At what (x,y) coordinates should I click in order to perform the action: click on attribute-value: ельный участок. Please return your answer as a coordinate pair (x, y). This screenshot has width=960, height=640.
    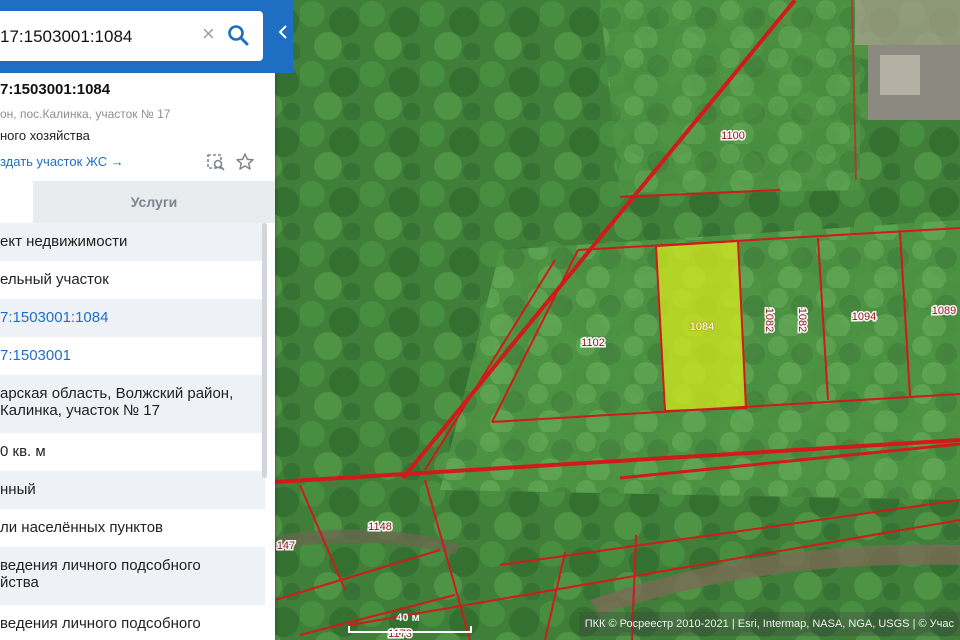
    Looking at the image, I should click on (54, 279).